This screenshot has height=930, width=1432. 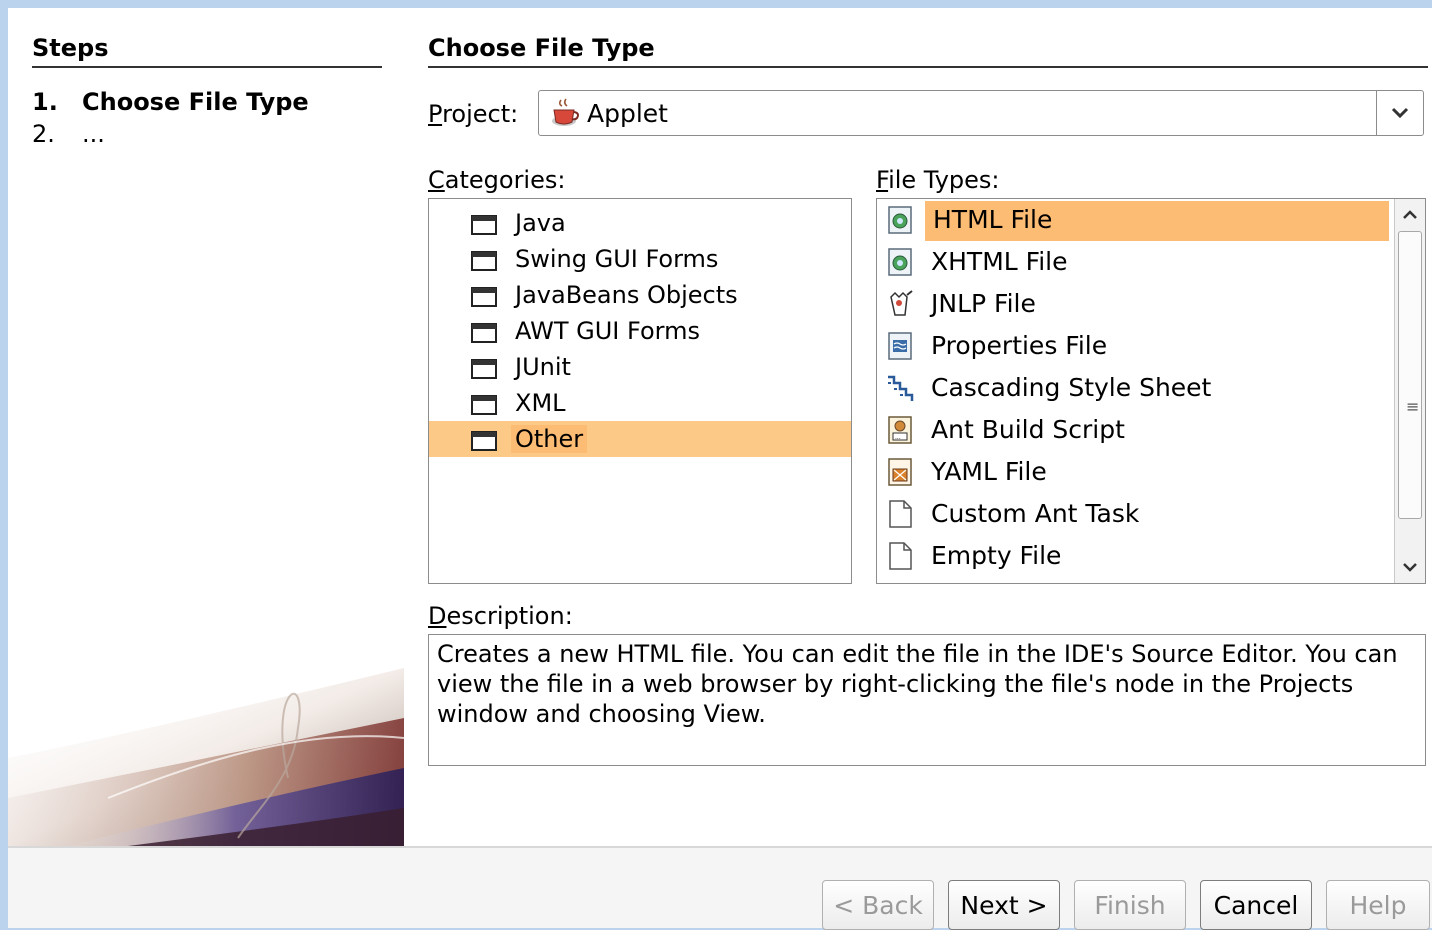 I want to click on categories-label: Categories:, so click(x=496, y=180).